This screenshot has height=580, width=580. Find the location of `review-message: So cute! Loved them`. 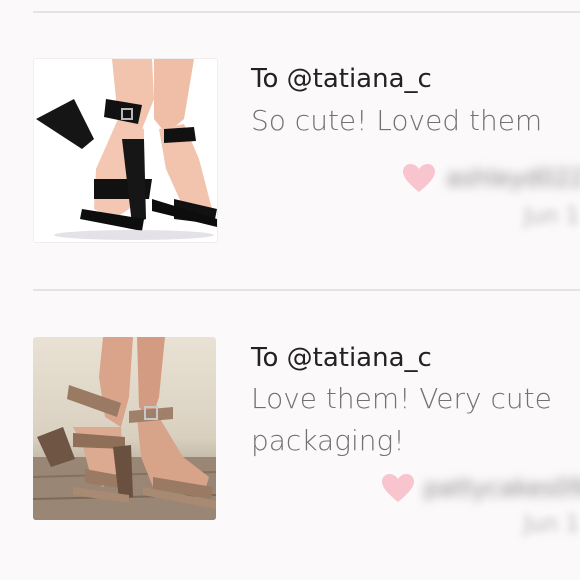

review-message: So cute! Loved them is located at coordinates (397, 120).